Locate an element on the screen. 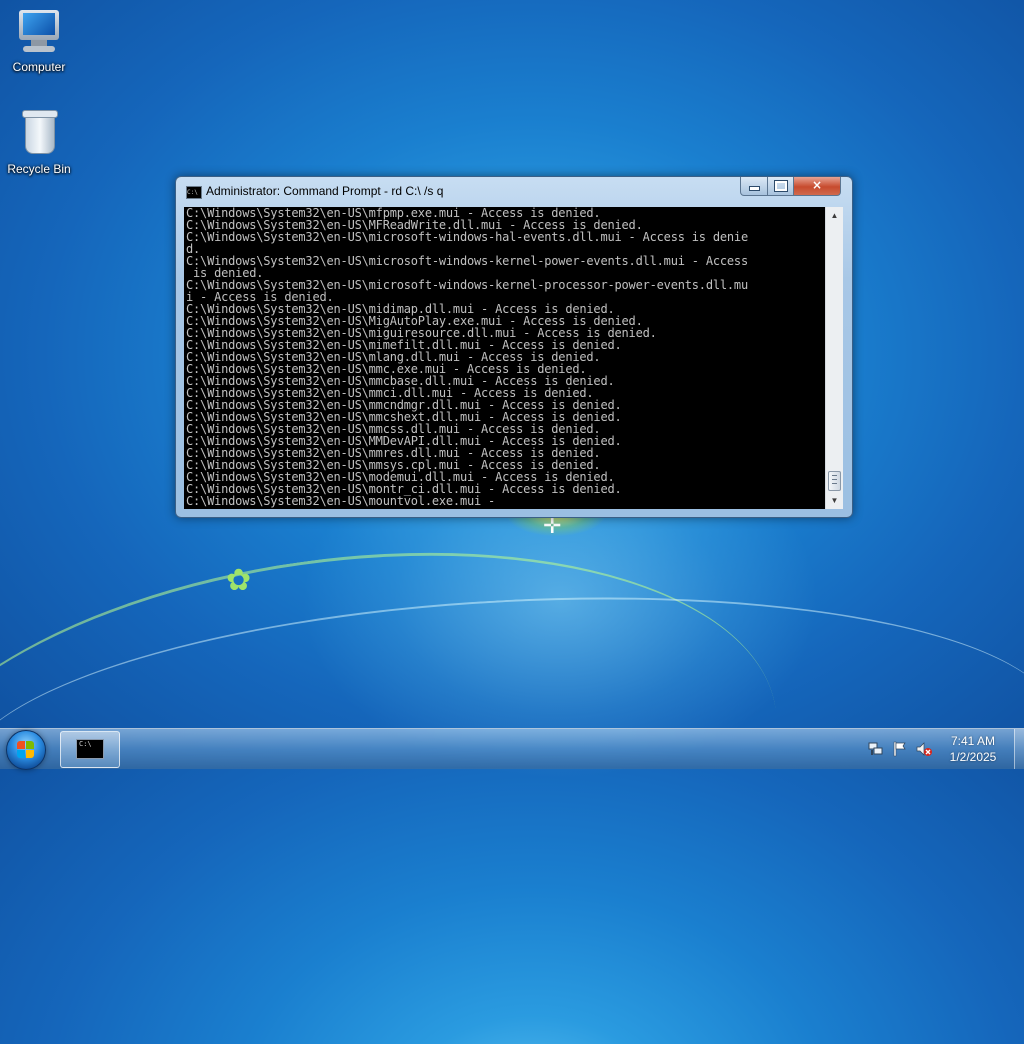  show-desktop-button is located at coordinates (1019, 749).